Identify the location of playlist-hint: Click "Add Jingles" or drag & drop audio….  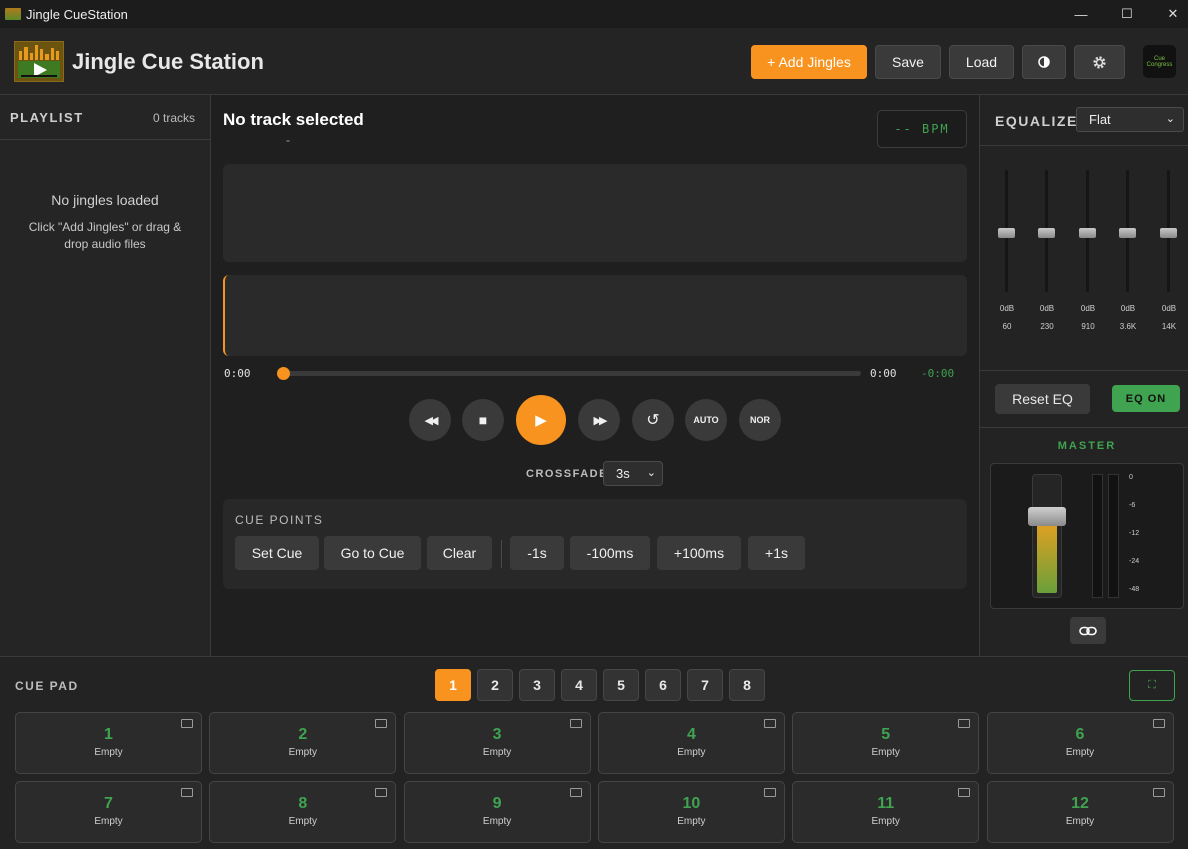
(105, 235).